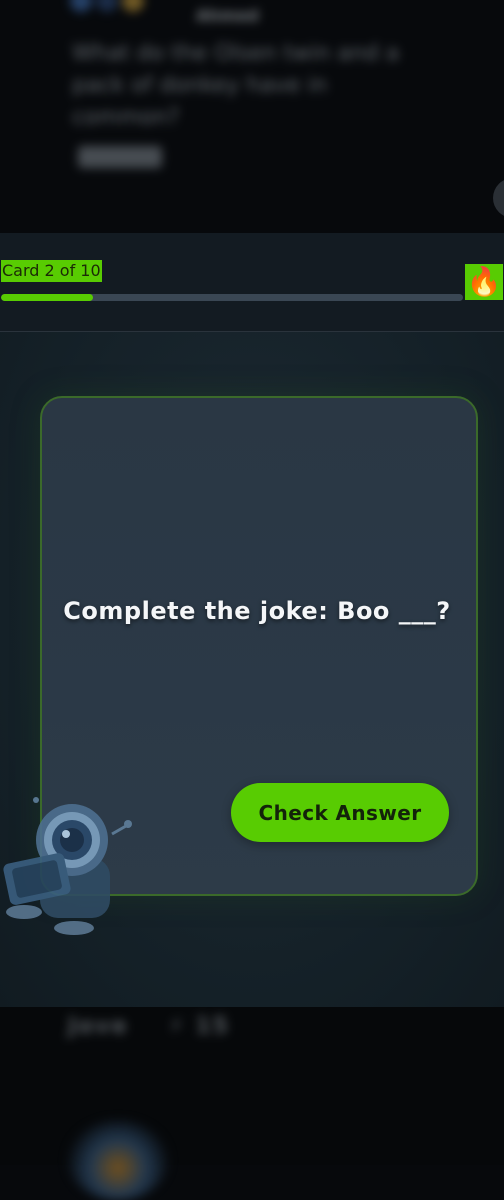 This screenshot has height=1200, width=504. What do you see at coordinates (232, 297) in the screenshot?
I see `progress-bar` at bounding box center [232, 297].